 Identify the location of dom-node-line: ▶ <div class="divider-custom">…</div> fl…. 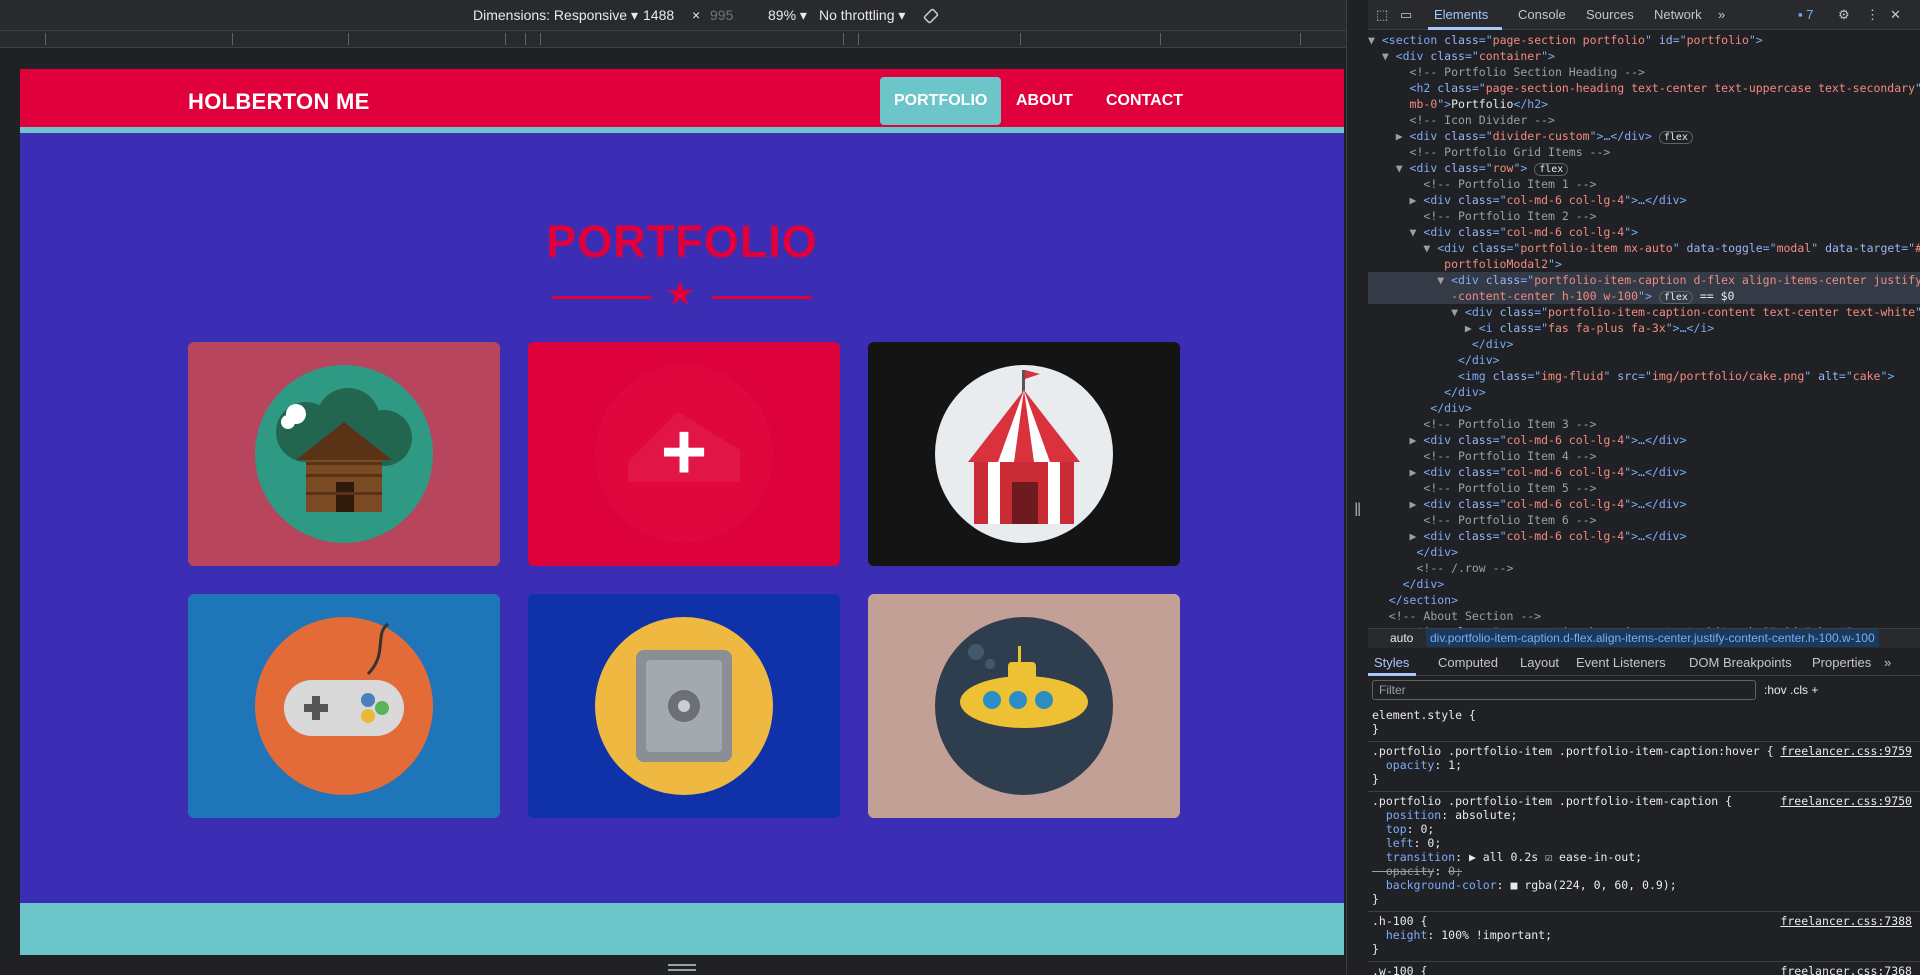
(1644, 136).